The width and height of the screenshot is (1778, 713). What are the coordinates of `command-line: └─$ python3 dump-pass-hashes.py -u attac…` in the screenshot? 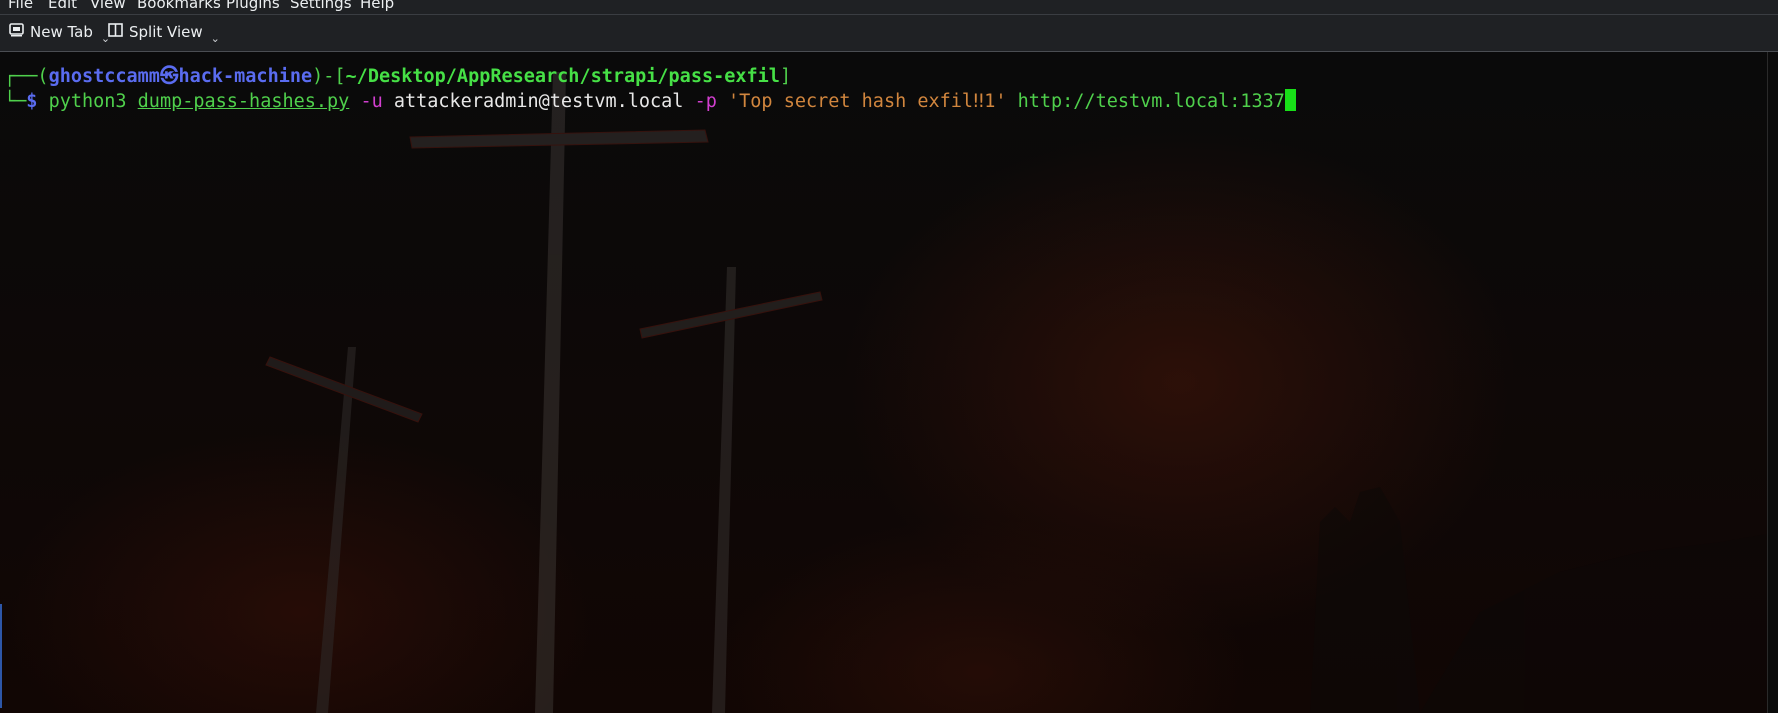 It's located at (650, 101).